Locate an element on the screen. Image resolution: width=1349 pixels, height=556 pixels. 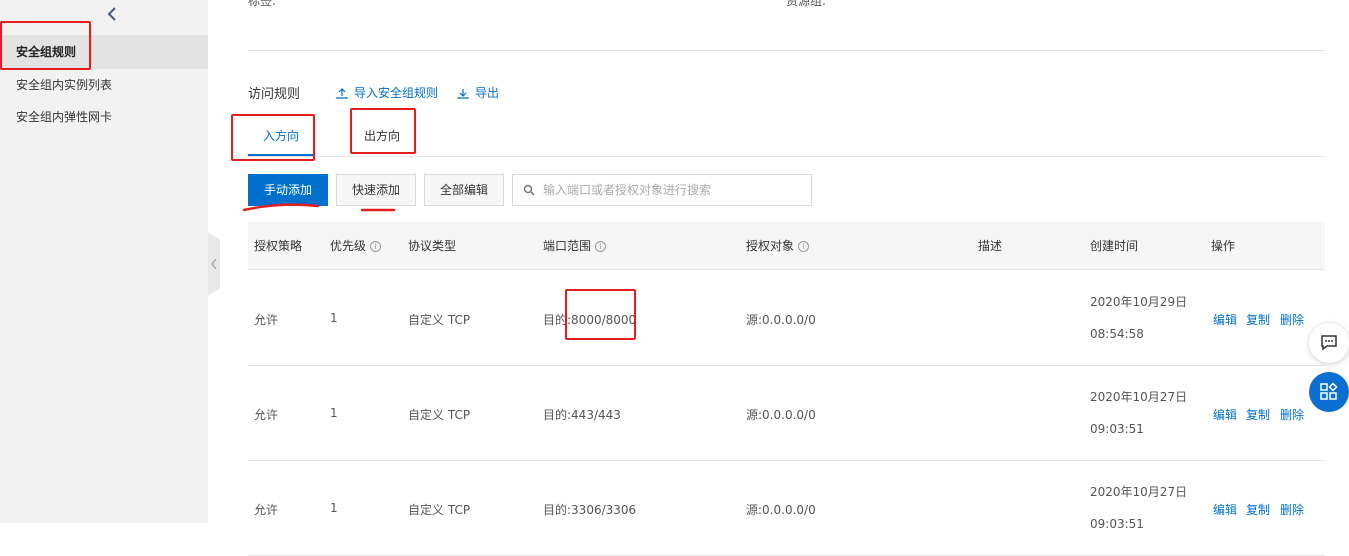
export-label: 导出 is located at coordinates (487, 93).